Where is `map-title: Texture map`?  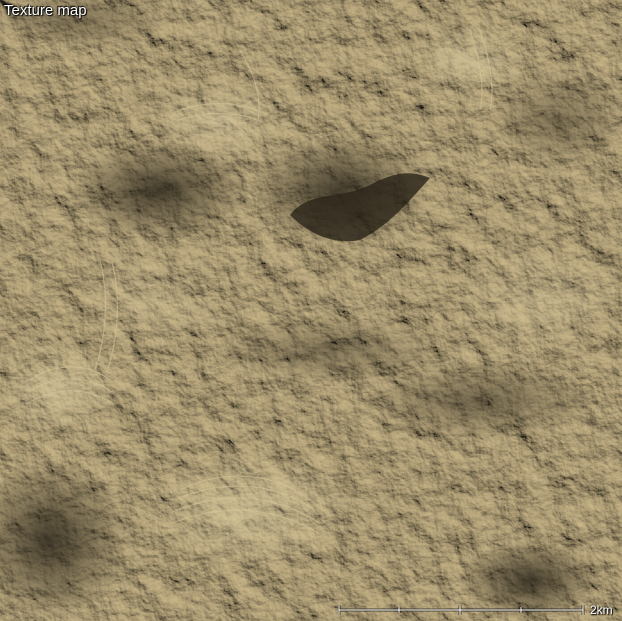 map-title: Texture map is located at coordinates (45, 10).